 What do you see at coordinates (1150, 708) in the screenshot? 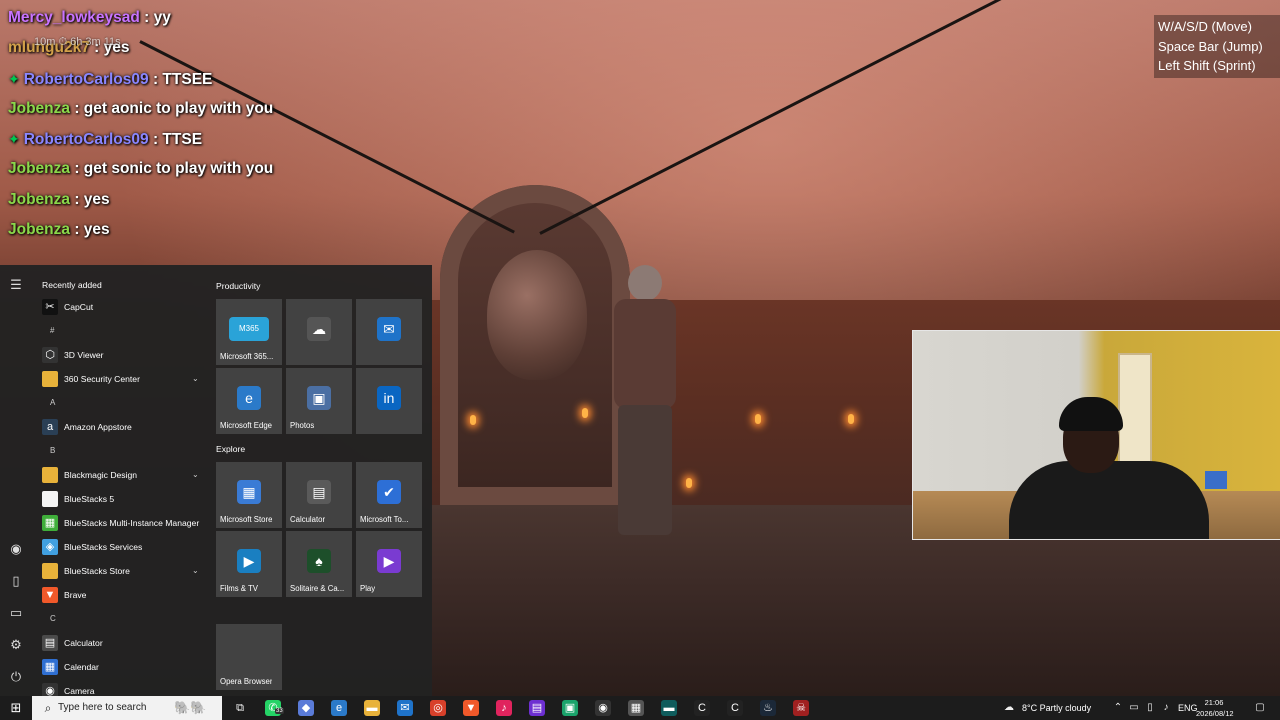
I see `battery-icon: ▯` at bounding box center [1150, 708].